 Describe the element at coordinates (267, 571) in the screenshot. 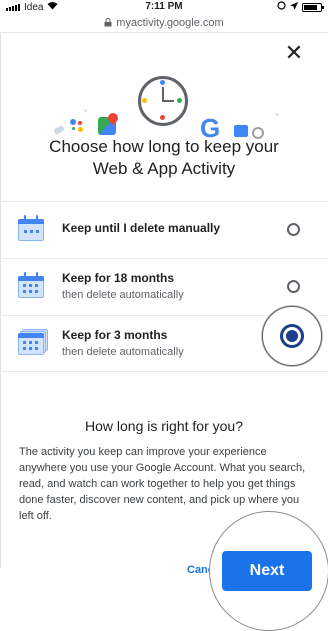

I see `next-button: Next` at that location.